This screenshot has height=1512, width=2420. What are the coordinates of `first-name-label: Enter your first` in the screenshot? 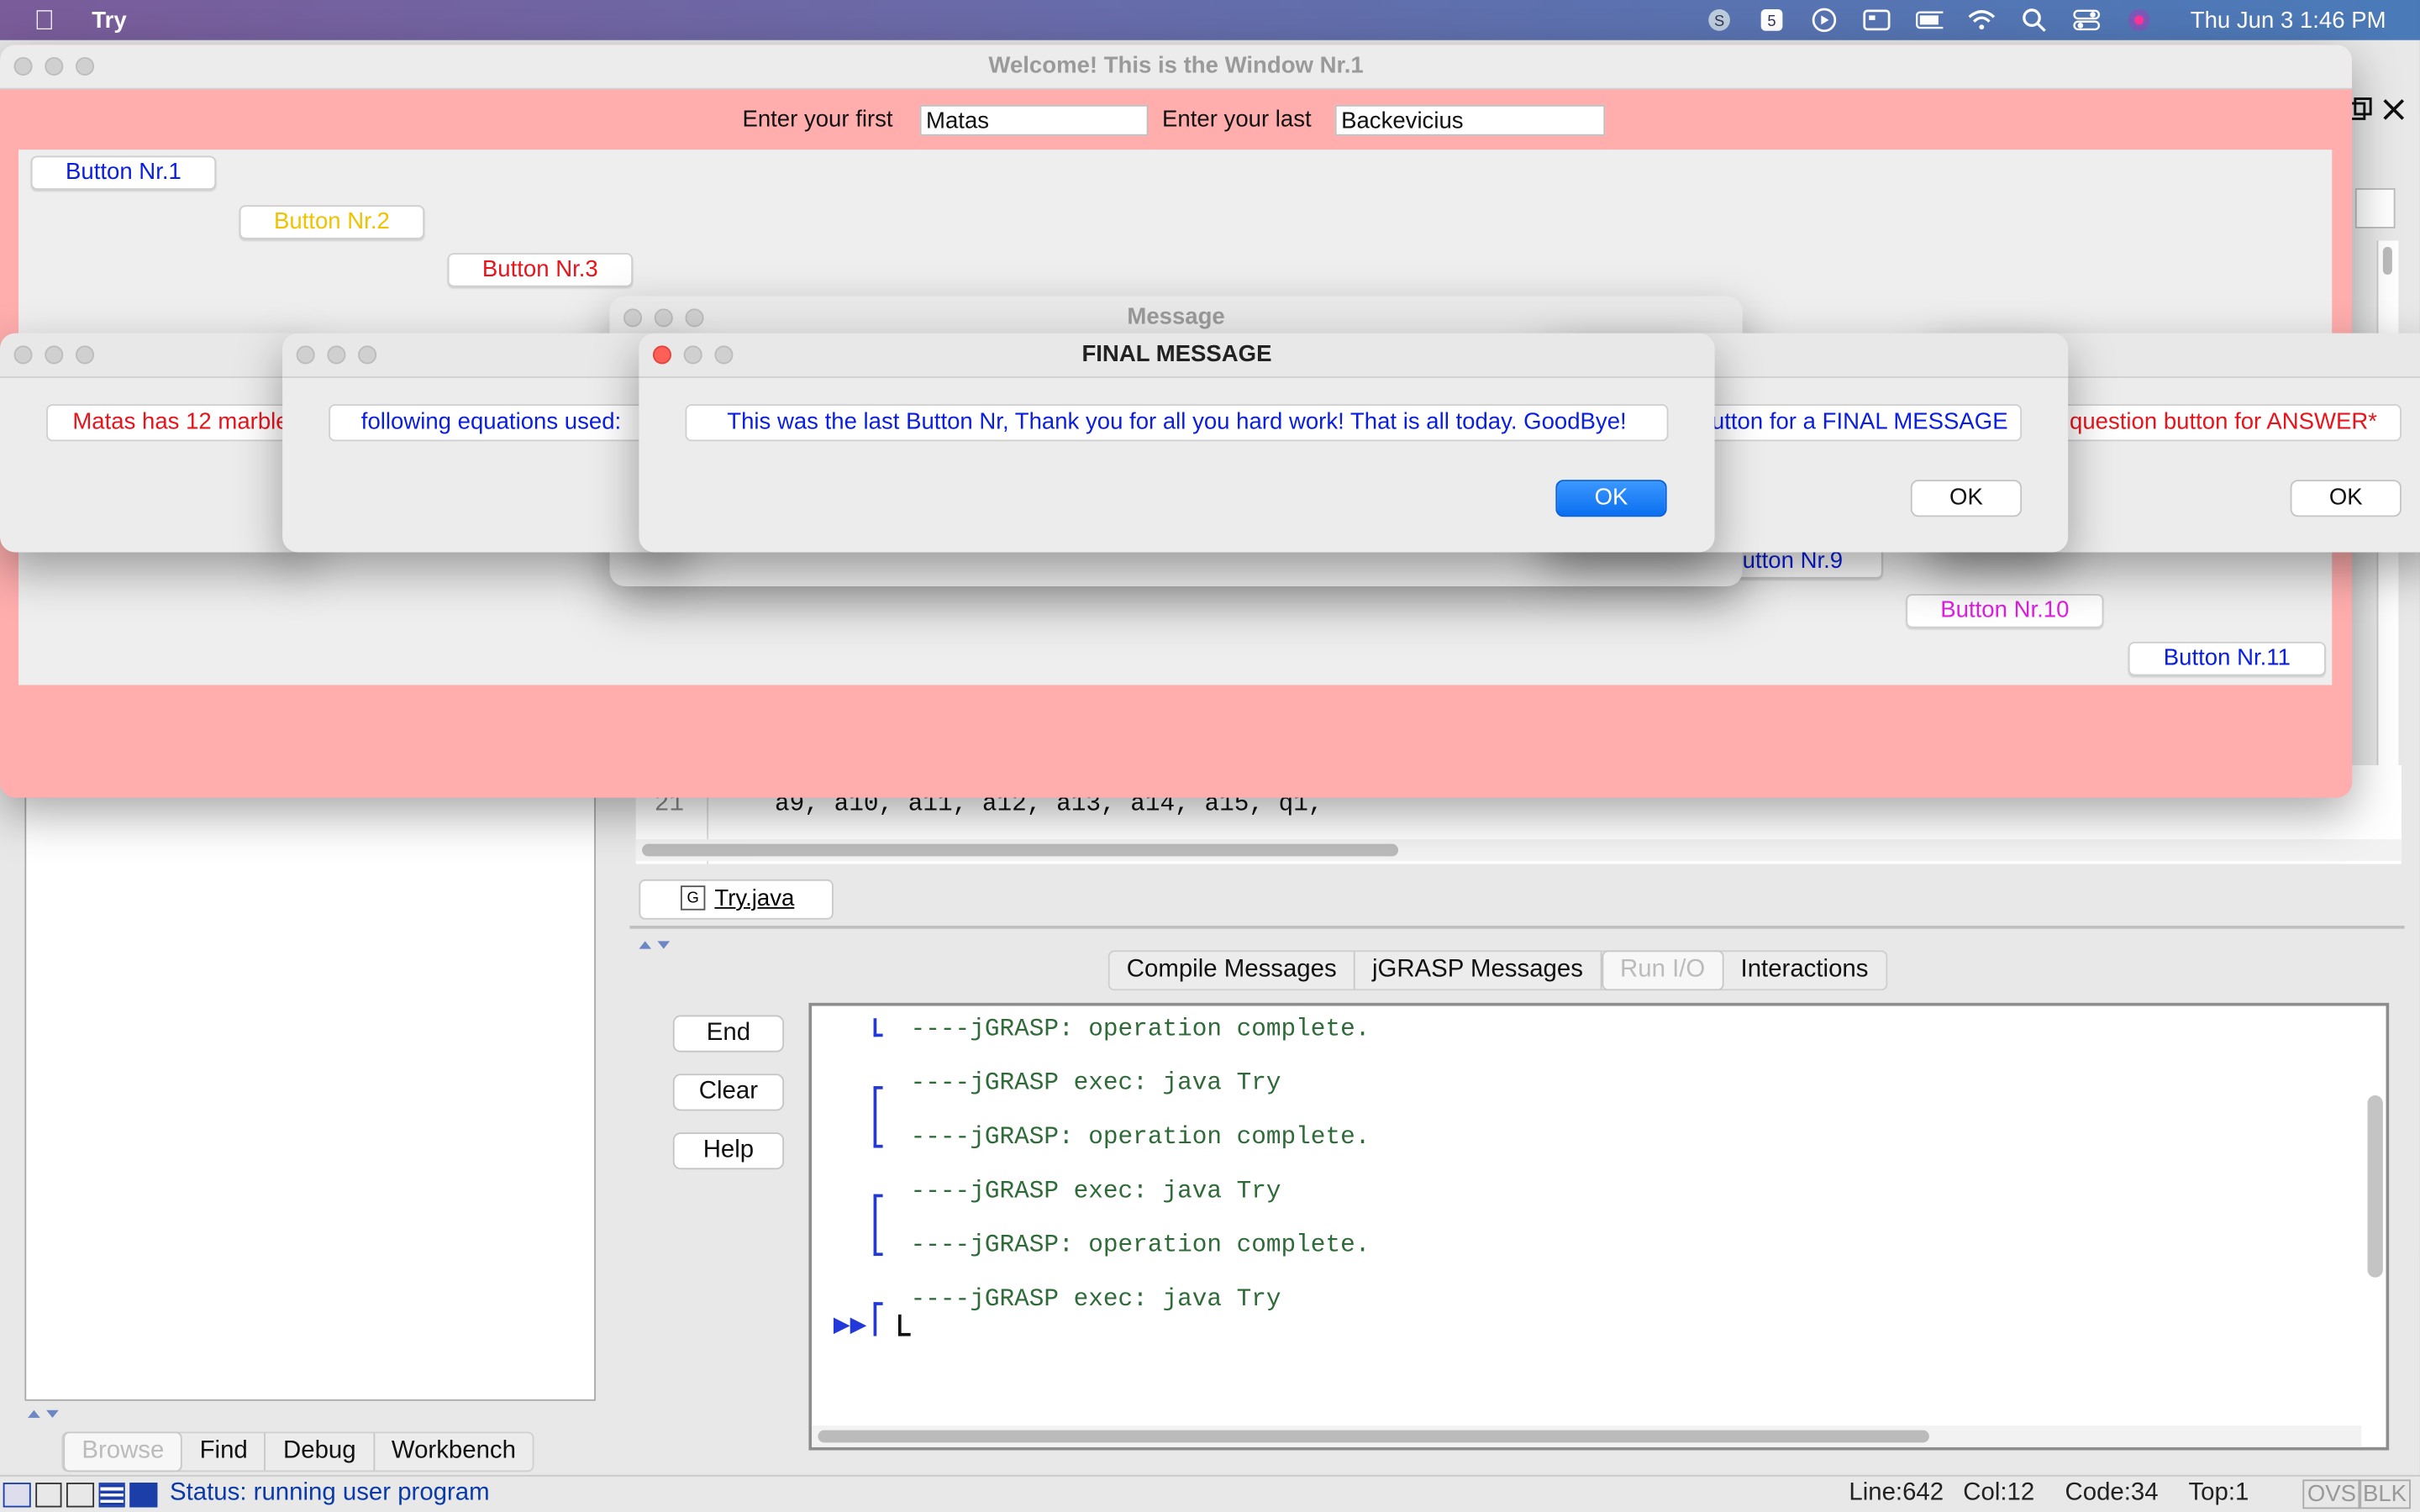 It's located at (817, 119).